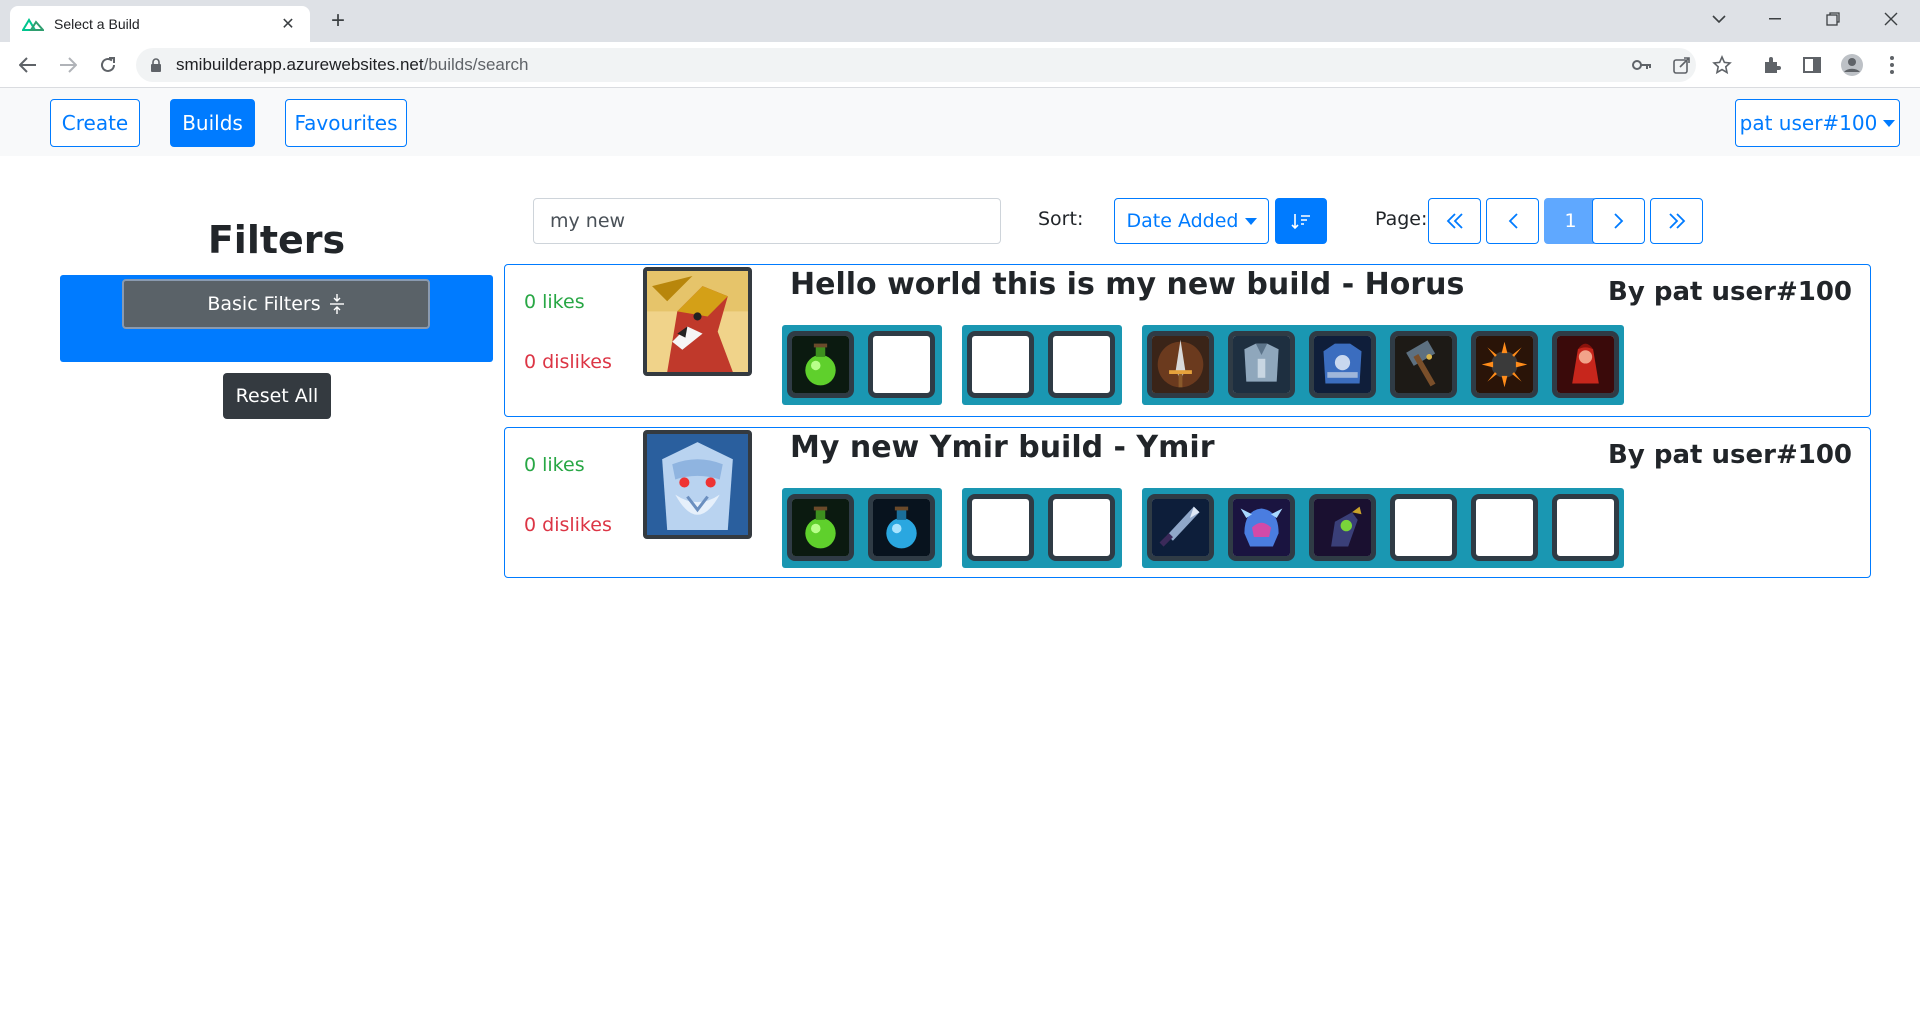 The image size is (1920, 1030). What do you see at coordinates (156, 65) in the screenshot?
I see `lock-icon` at bounding box center [156, 65].